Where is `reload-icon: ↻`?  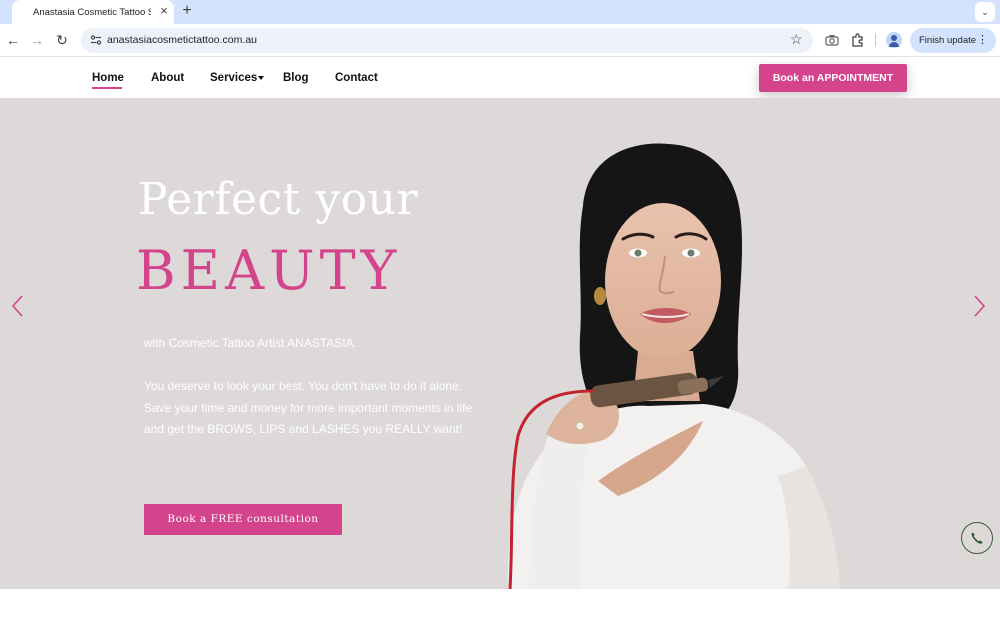 reload-icon: ↻ is located at coordinates (62, 40).